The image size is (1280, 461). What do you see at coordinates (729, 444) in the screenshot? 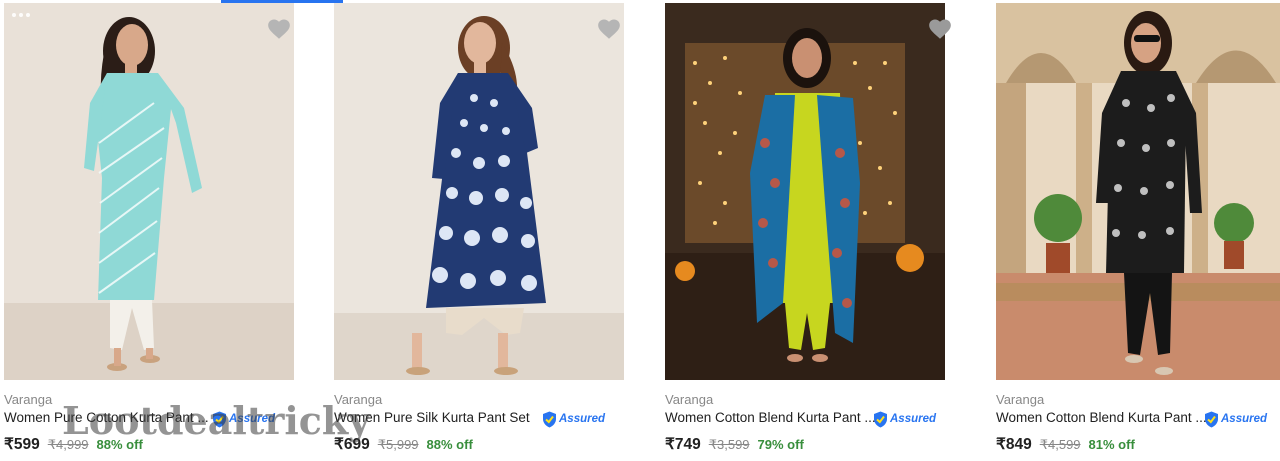
I see `original-price: ₹3,599` at bounding box center [729, 444].